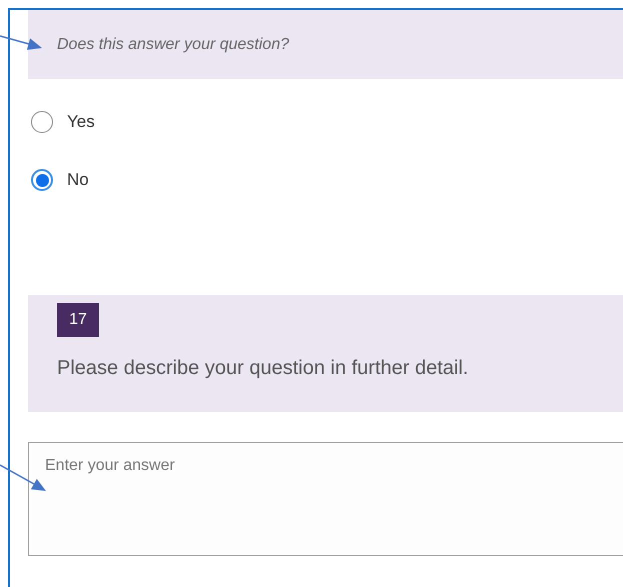 The image size is (623, 587). What do you see at coordinates (63, 122) in the screenshot?
I see `radio-option: Yes` at bounding box center [63, 122].